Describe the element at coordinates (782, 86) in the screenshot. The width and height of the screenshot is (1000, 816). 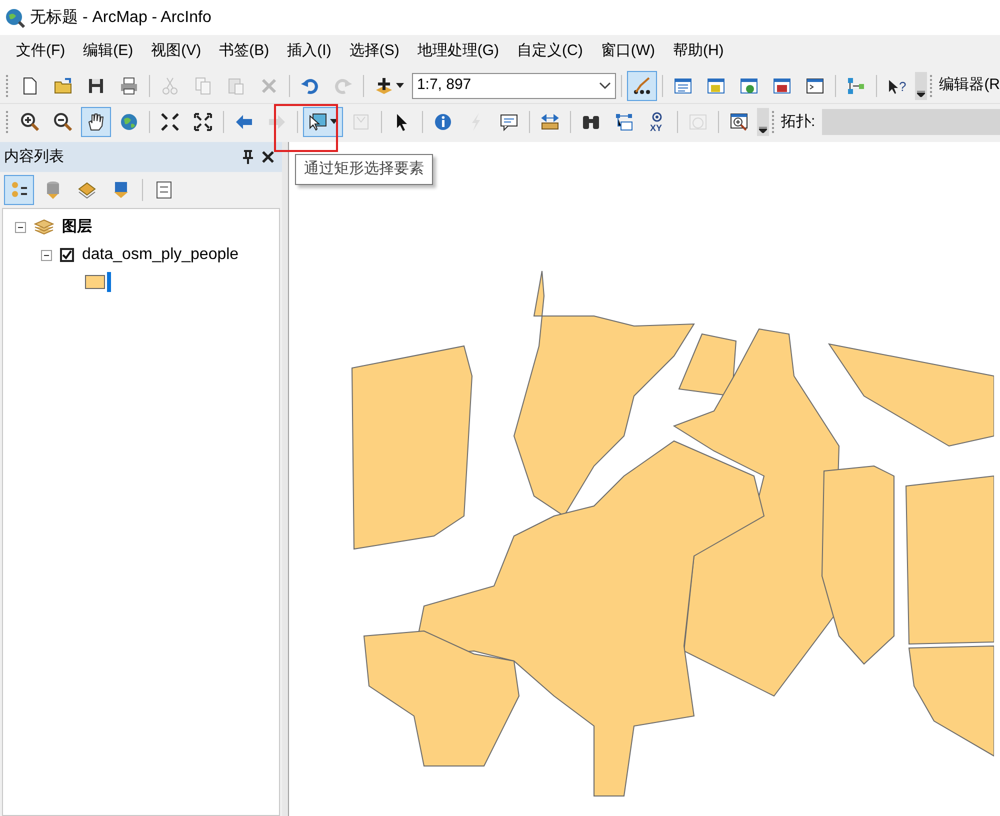
I see `toolbox-window-icon` at that location.